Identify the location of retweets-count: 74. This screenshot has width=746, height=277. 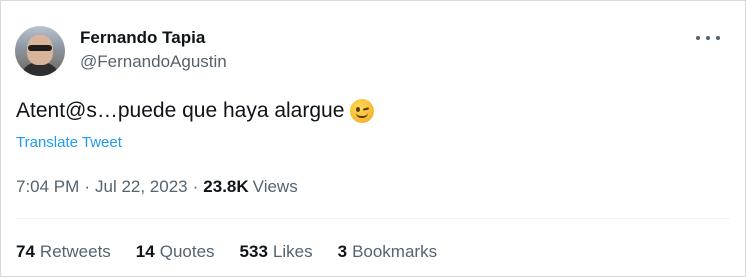
(25, 251).